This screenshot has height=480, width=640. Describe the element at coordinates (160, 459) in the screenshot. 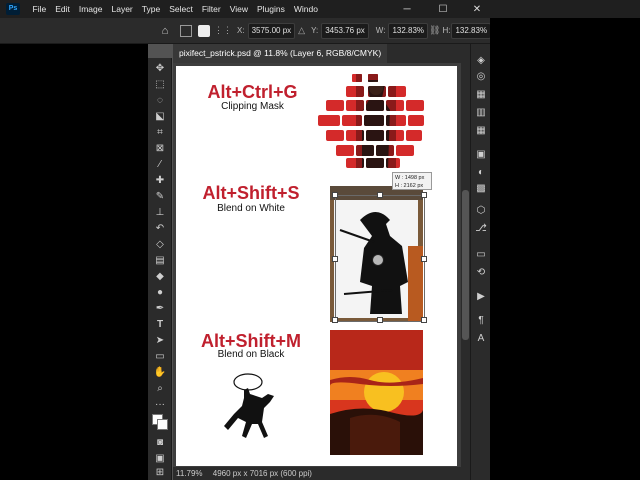

I see `screen-mode-icon: ▣` at that location.